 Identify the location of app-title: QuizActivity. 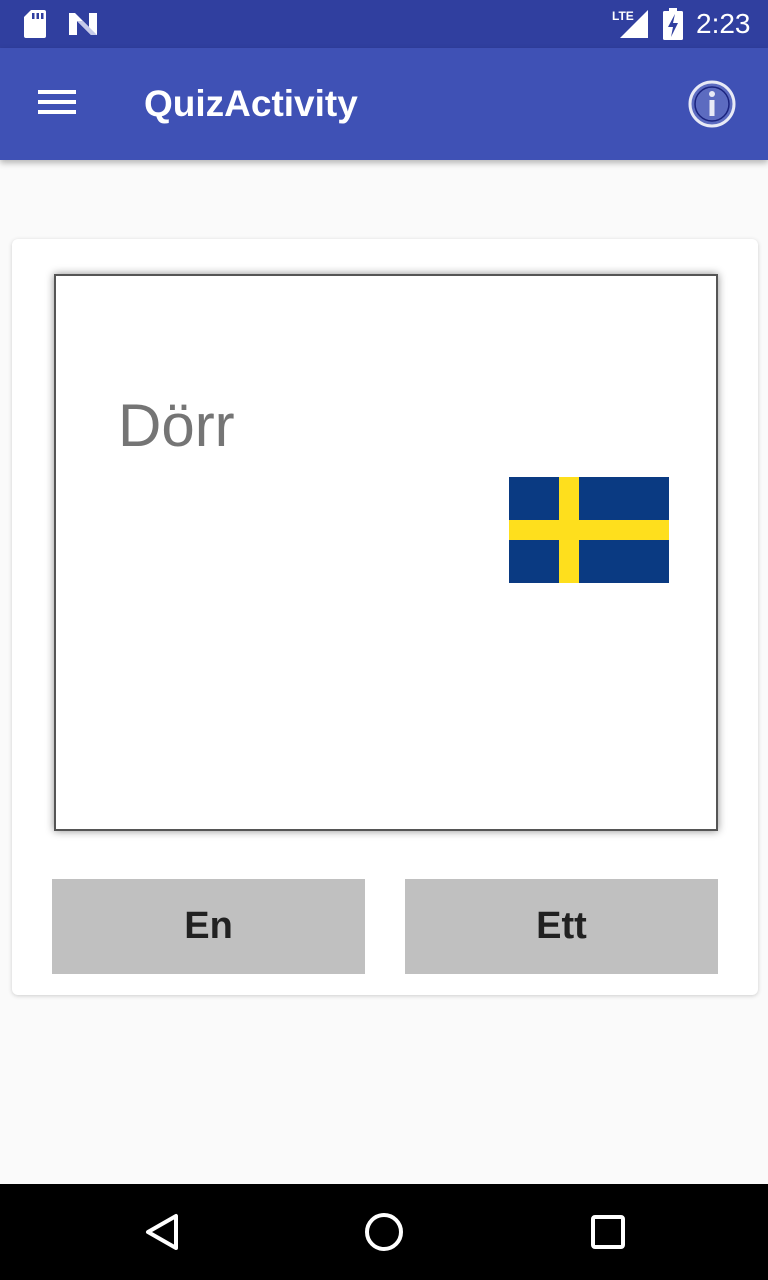
(251, 103).